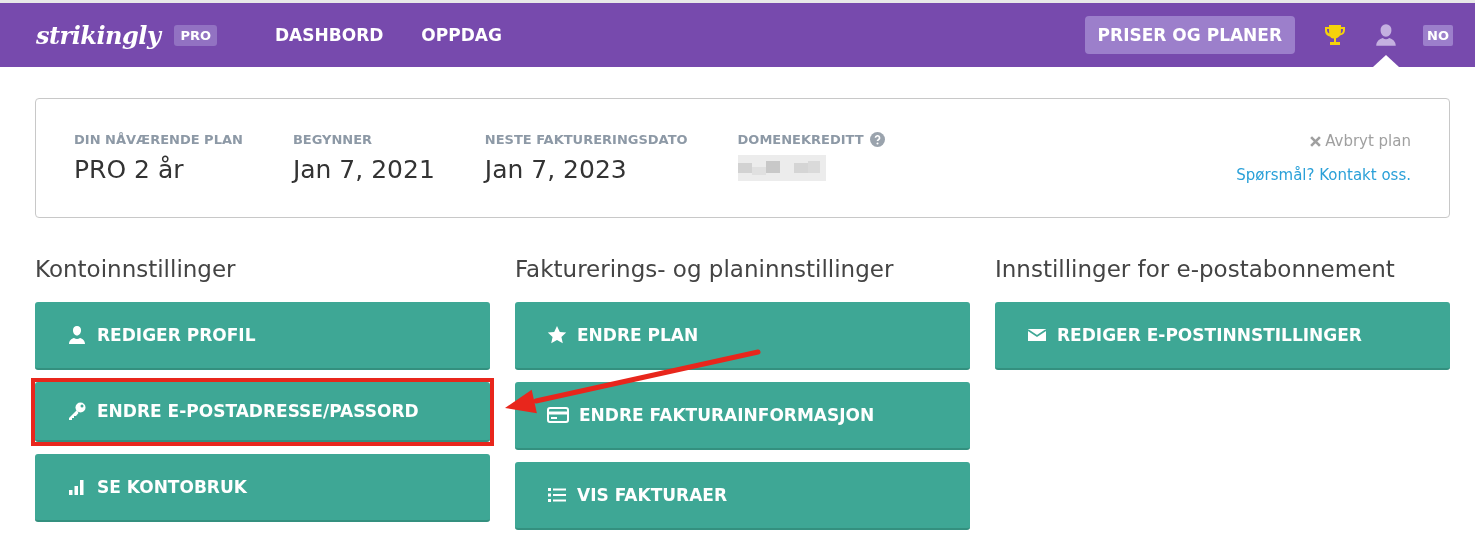 The image size is (1475, 548). What do you see at coordinates (329, 35) in the screenshot?
I see `nav-link: DASHBORD` at bounding box center [329, 35].